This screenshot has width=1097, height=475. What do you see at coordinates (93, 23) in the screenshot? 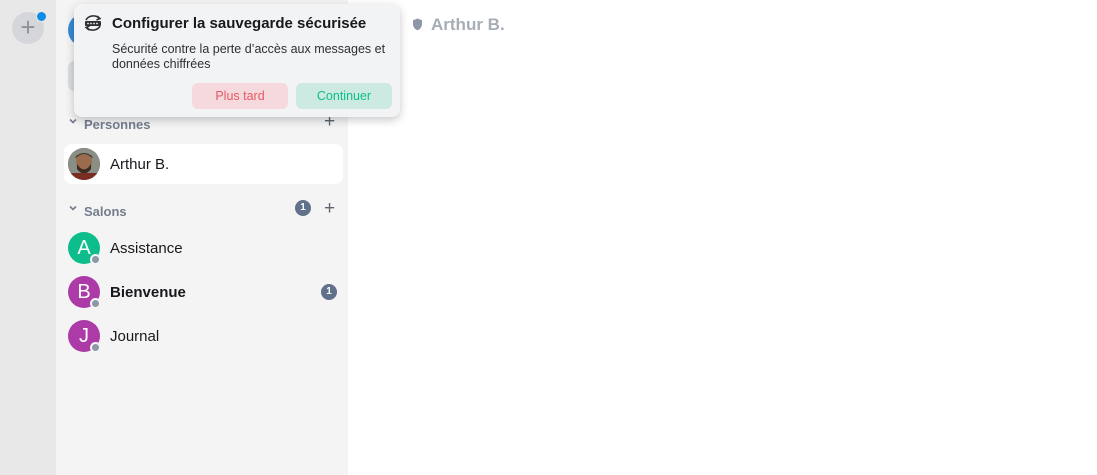
I see `key-backup-icon` at bounding box center [93, 23].